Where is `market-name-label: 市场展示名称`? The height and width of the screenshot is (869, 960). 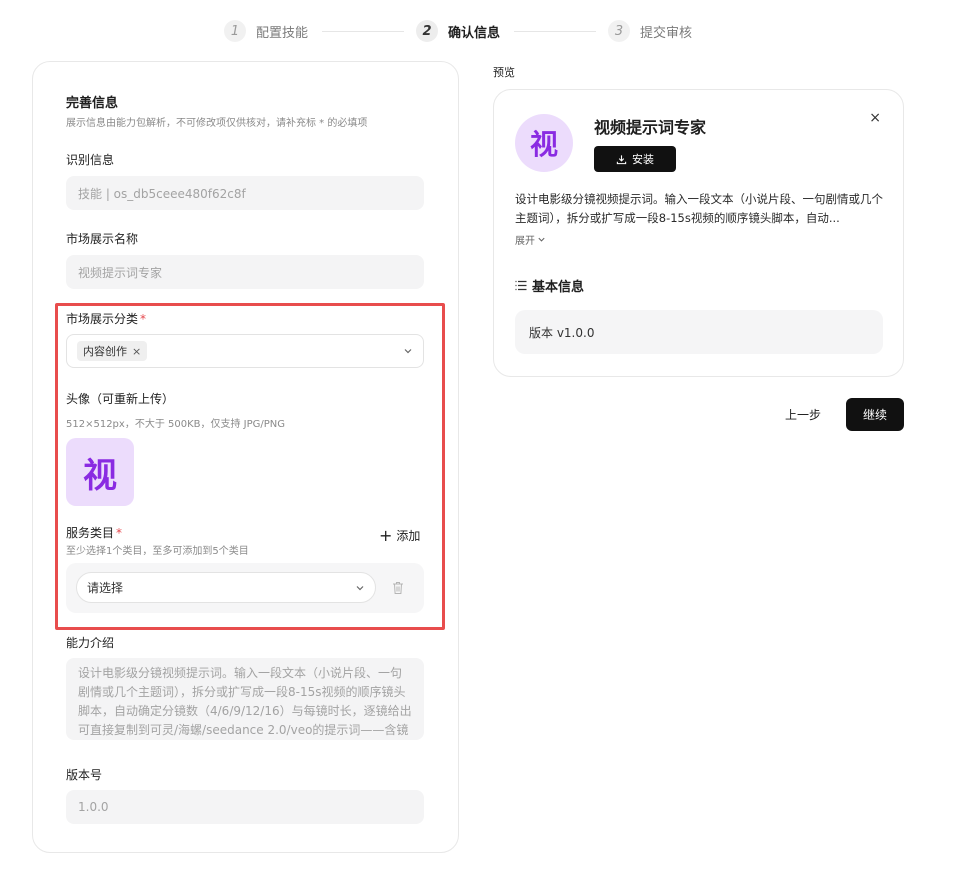
market-name-label: 市场展示名称 is located at coordinates (102, 239).